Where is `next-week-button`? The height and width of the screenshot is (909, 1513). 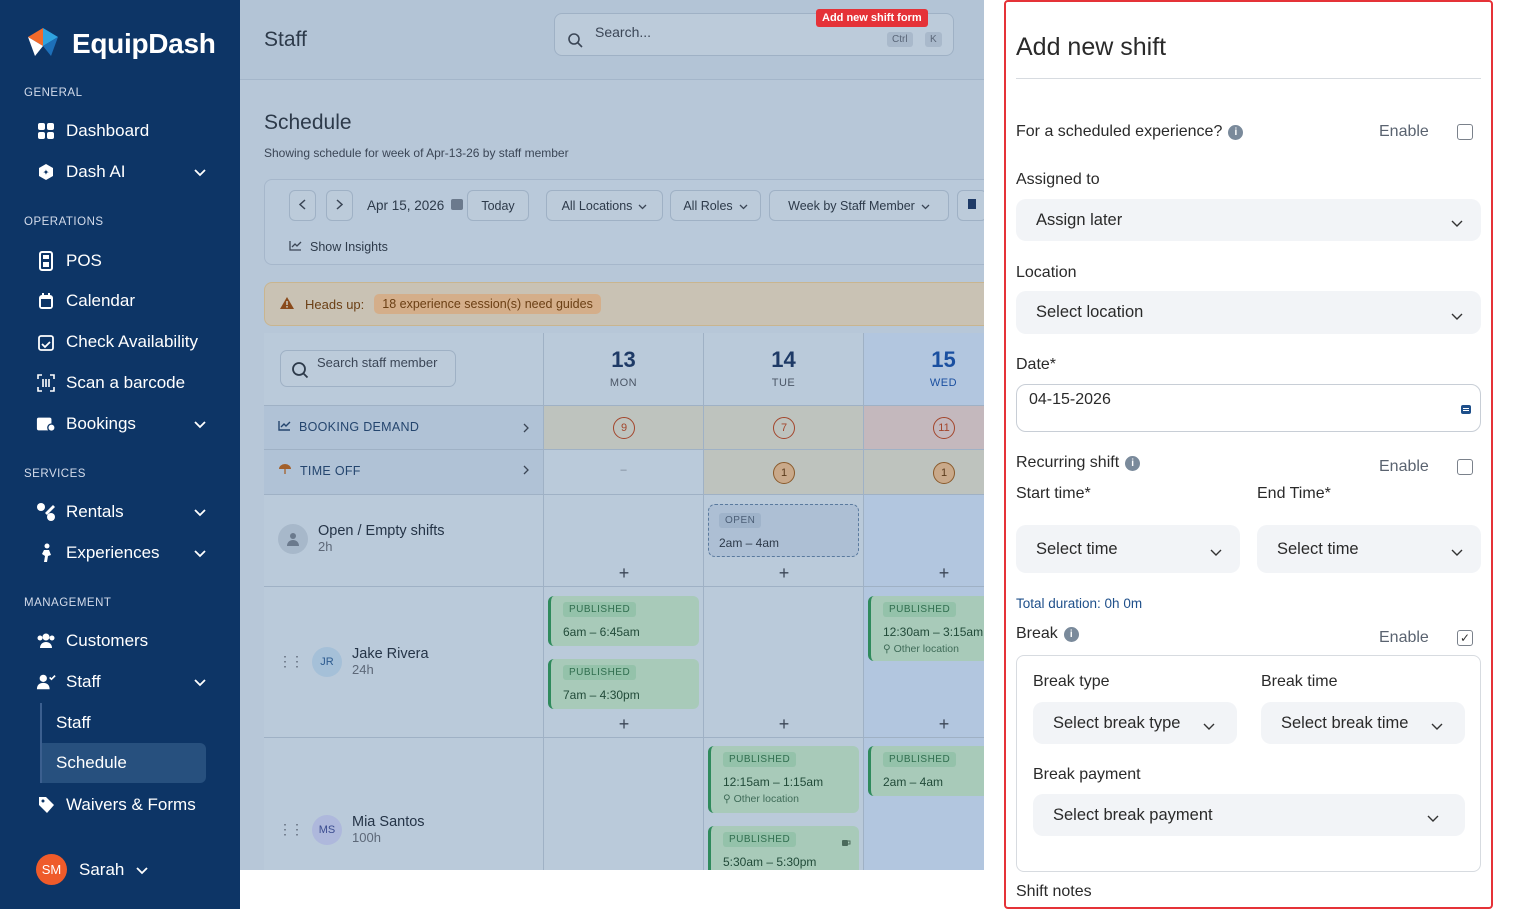
next-week-button is located at coordinates (339, 205).